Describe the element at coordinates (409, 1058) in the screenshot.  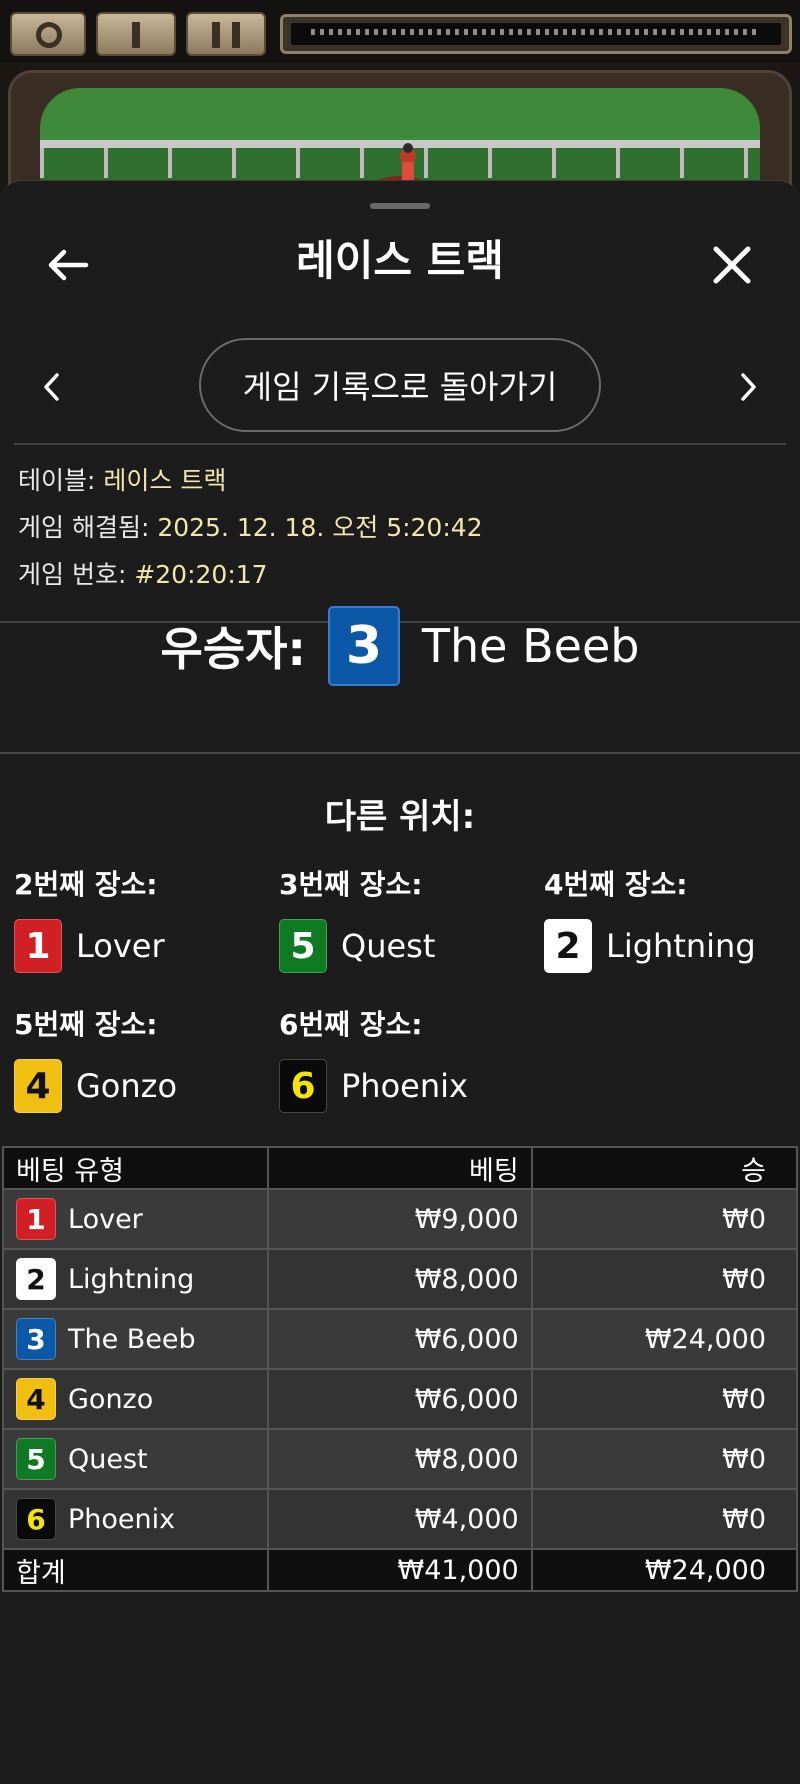
I see `place-item: 6번째 장소: 6 Phoenix` at that location.